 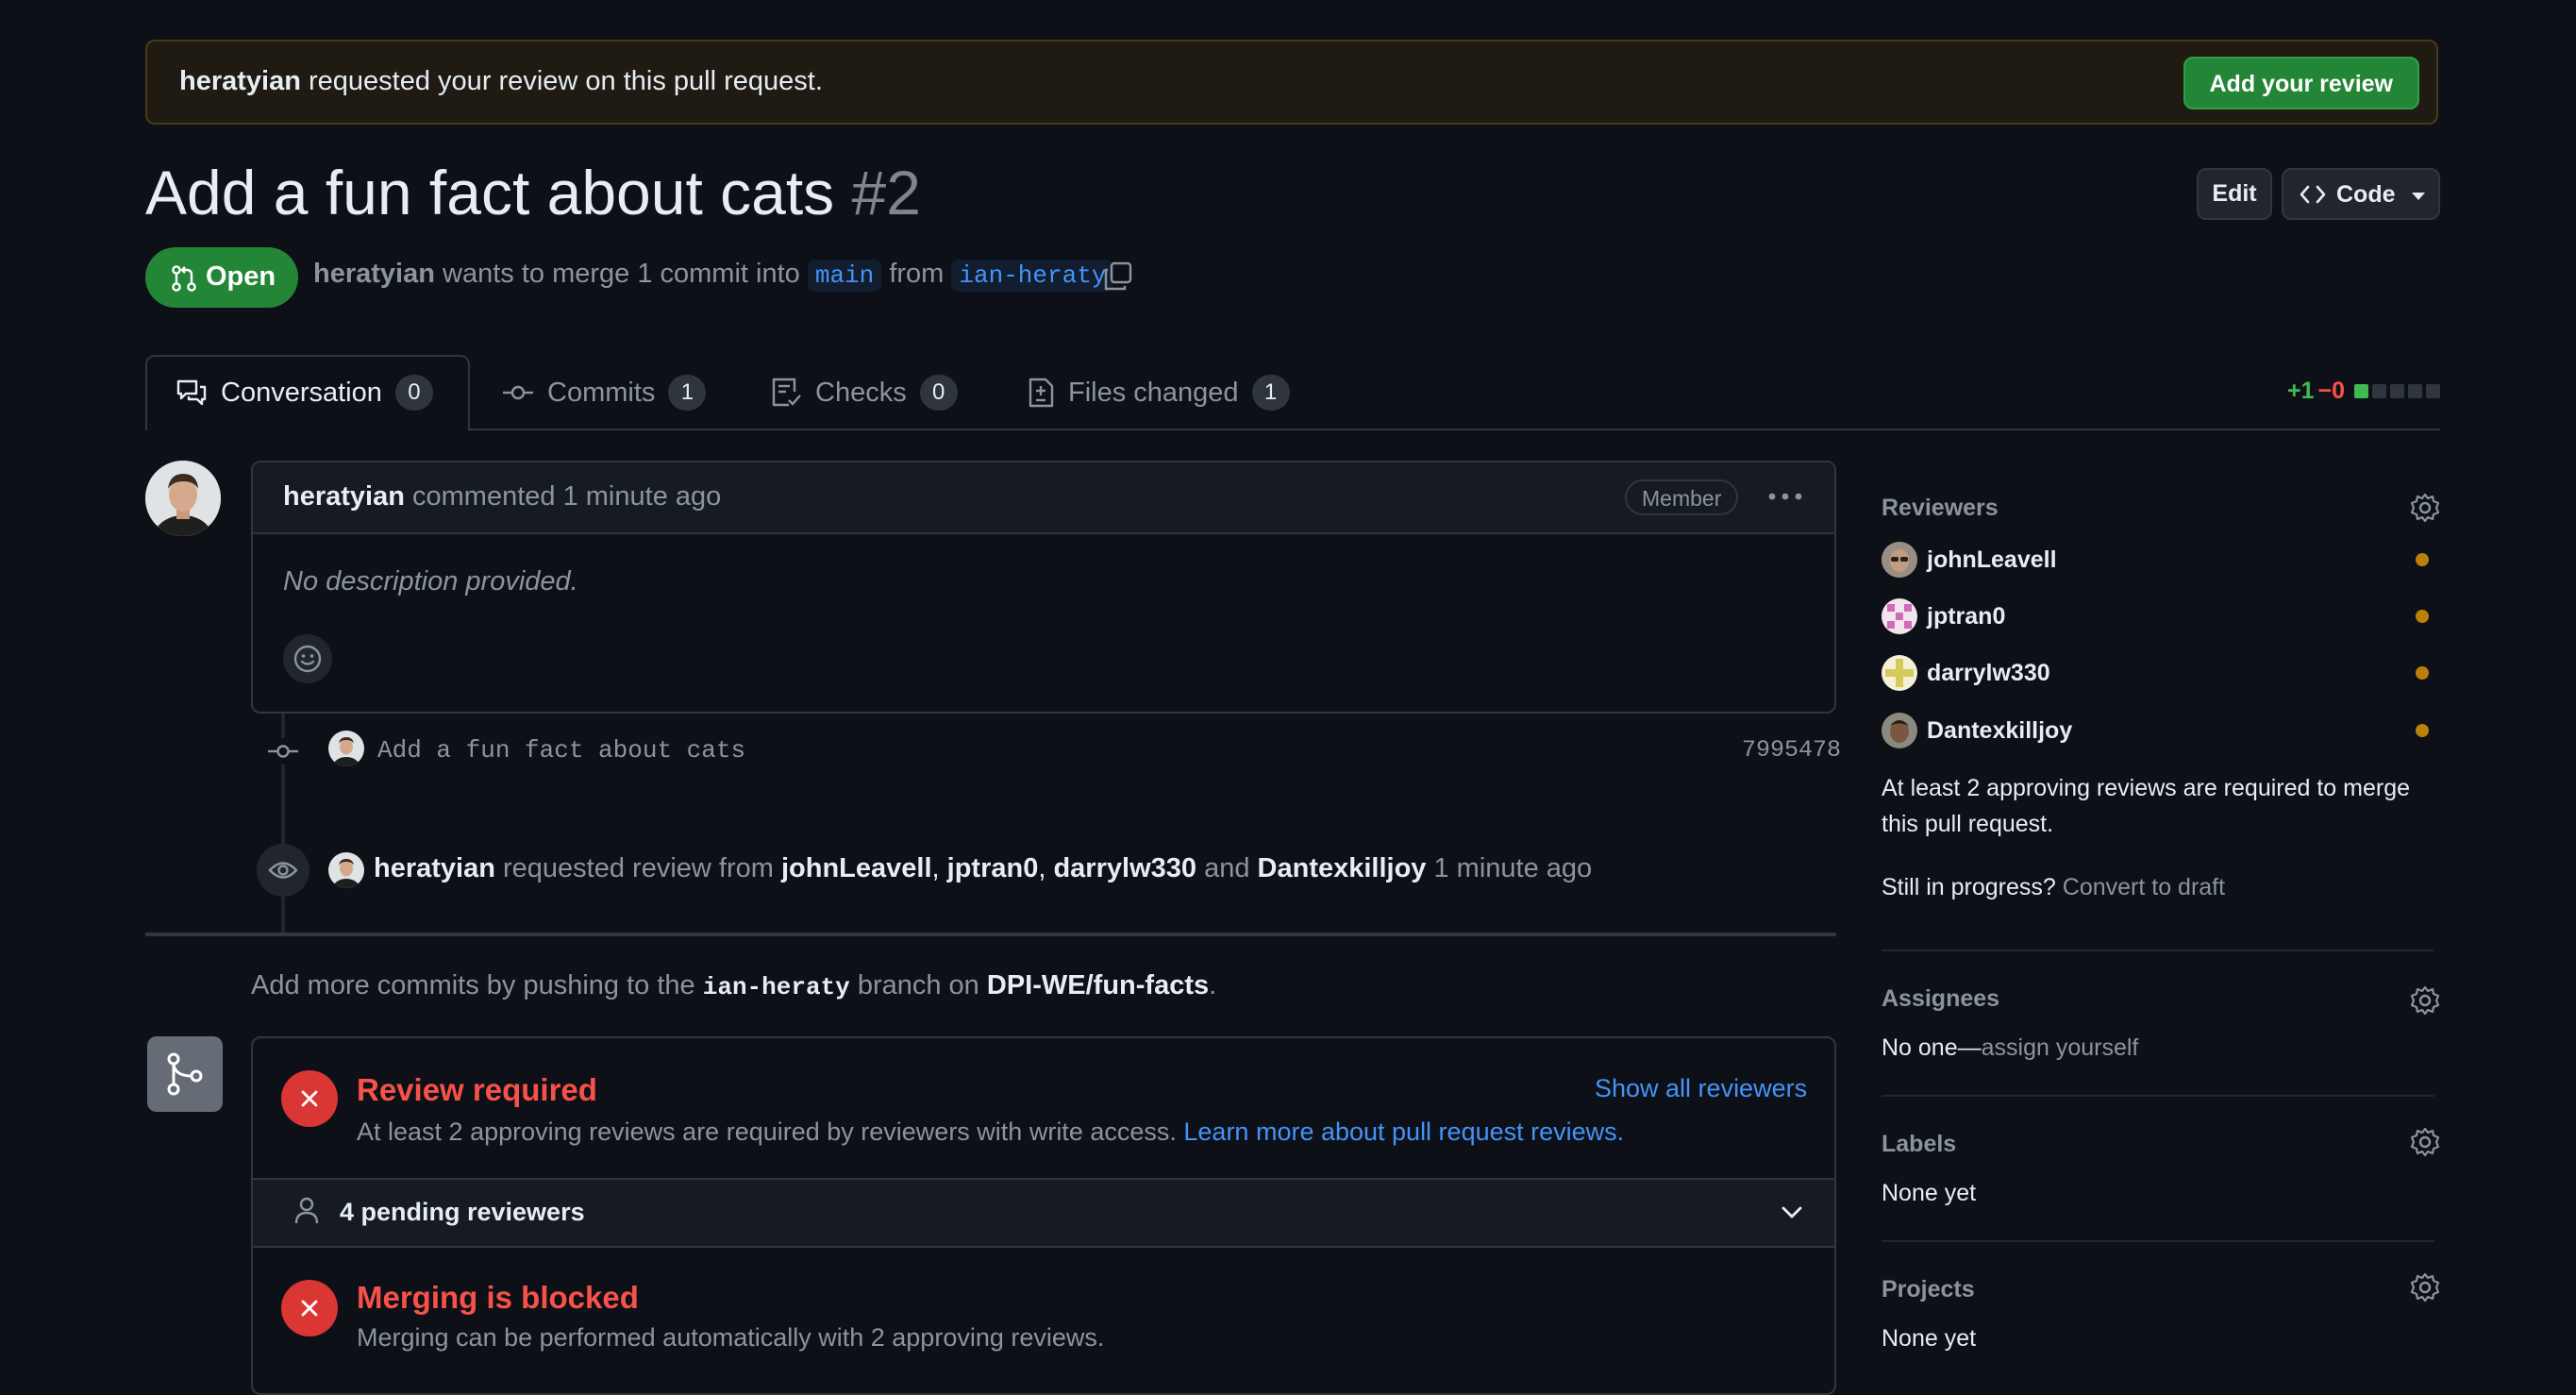 I want to click on tab-commits-count: 1, so click(x=687, y=393).